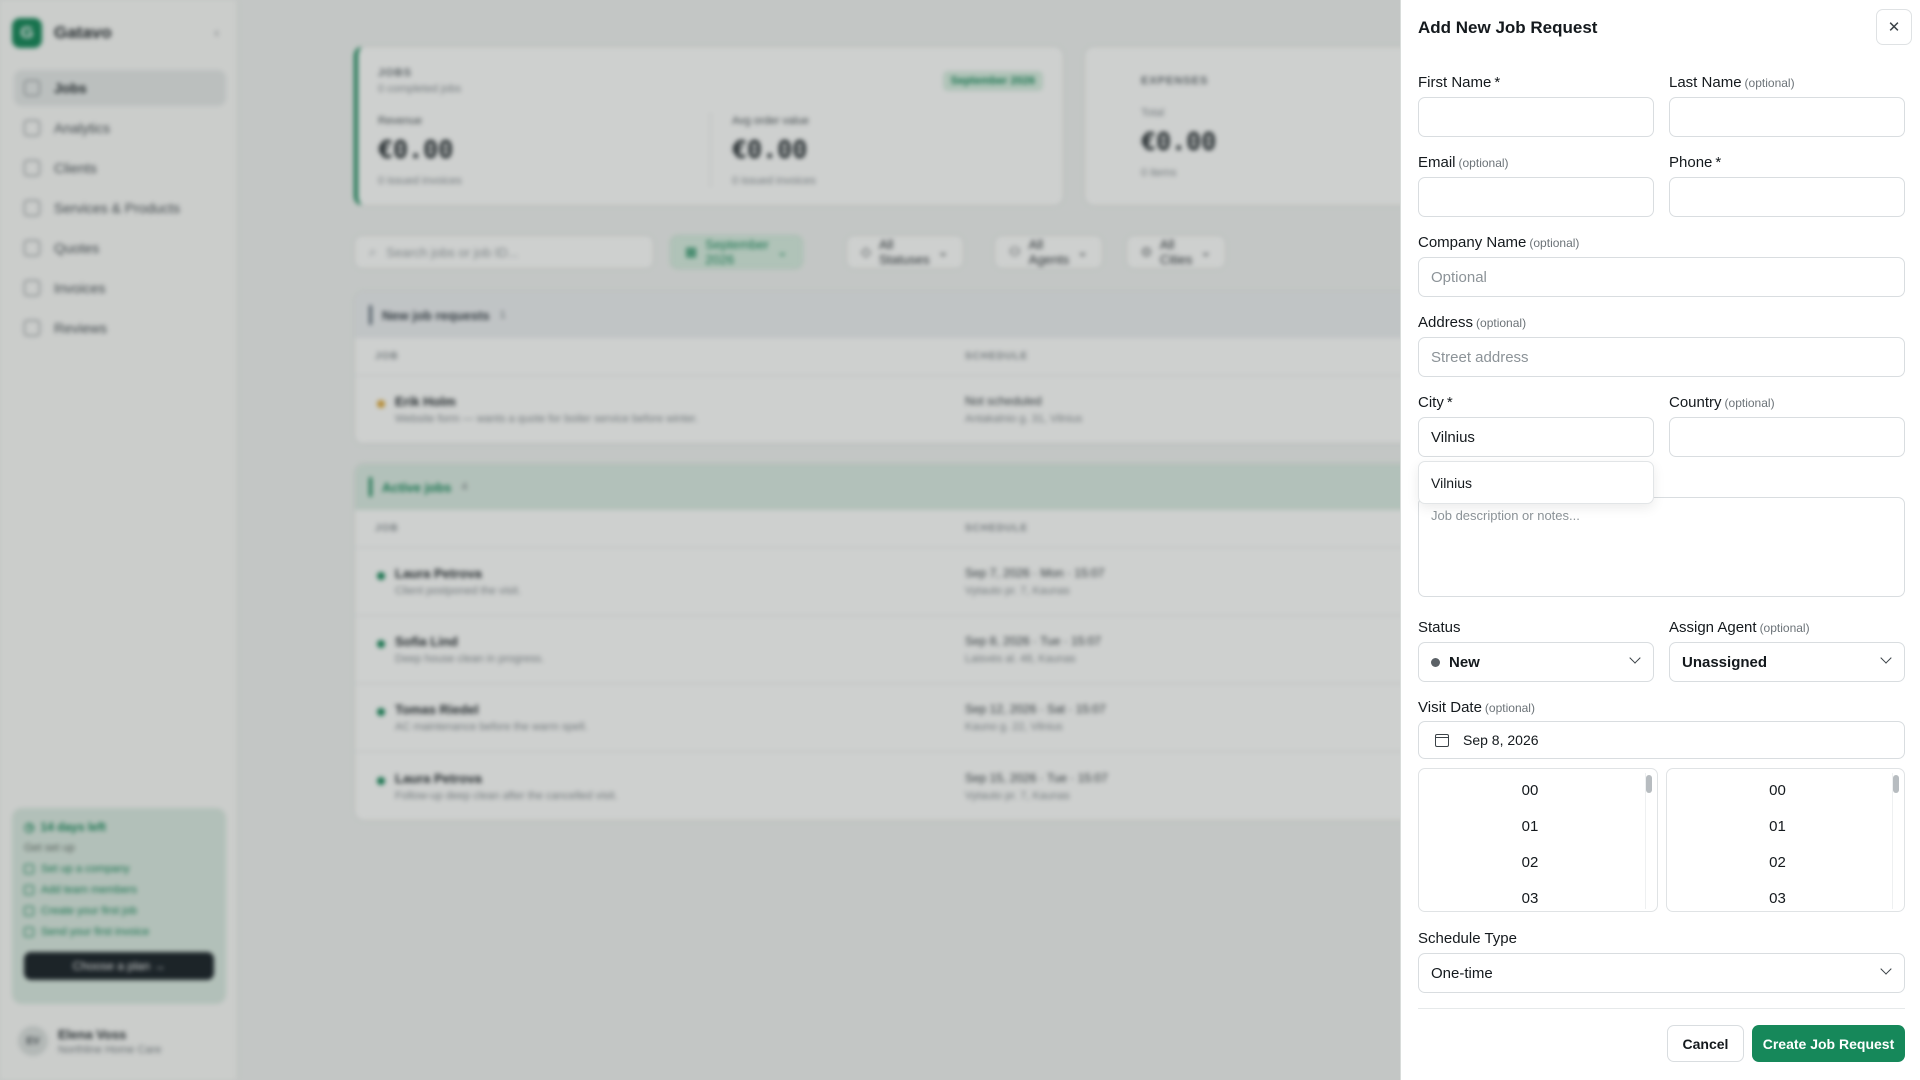 Image resolution: width=1920 pixels, height=1080 pixels. I want to click on hour-picker: 00 01 02 03, so click(1538, 840).